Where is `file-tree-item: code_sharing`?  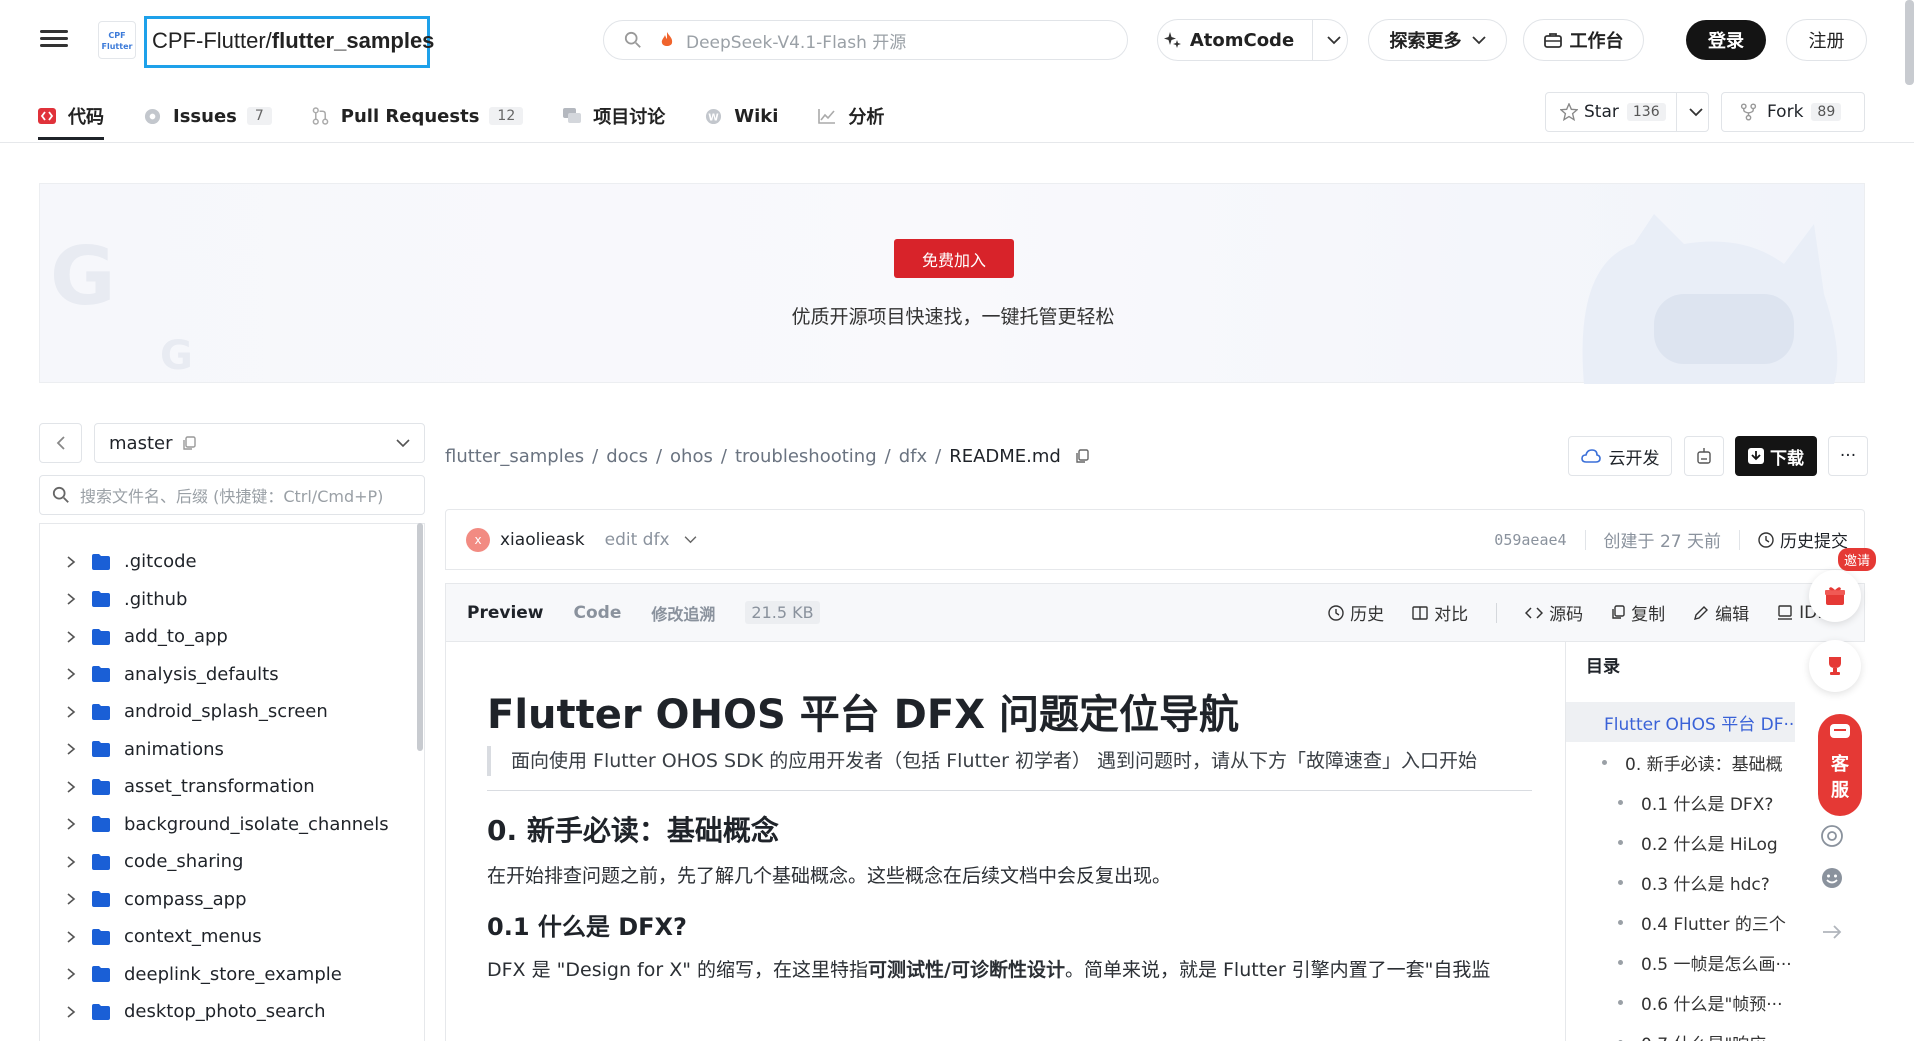
file-tree-item: code_sharing is located at coordinates (232, 862).